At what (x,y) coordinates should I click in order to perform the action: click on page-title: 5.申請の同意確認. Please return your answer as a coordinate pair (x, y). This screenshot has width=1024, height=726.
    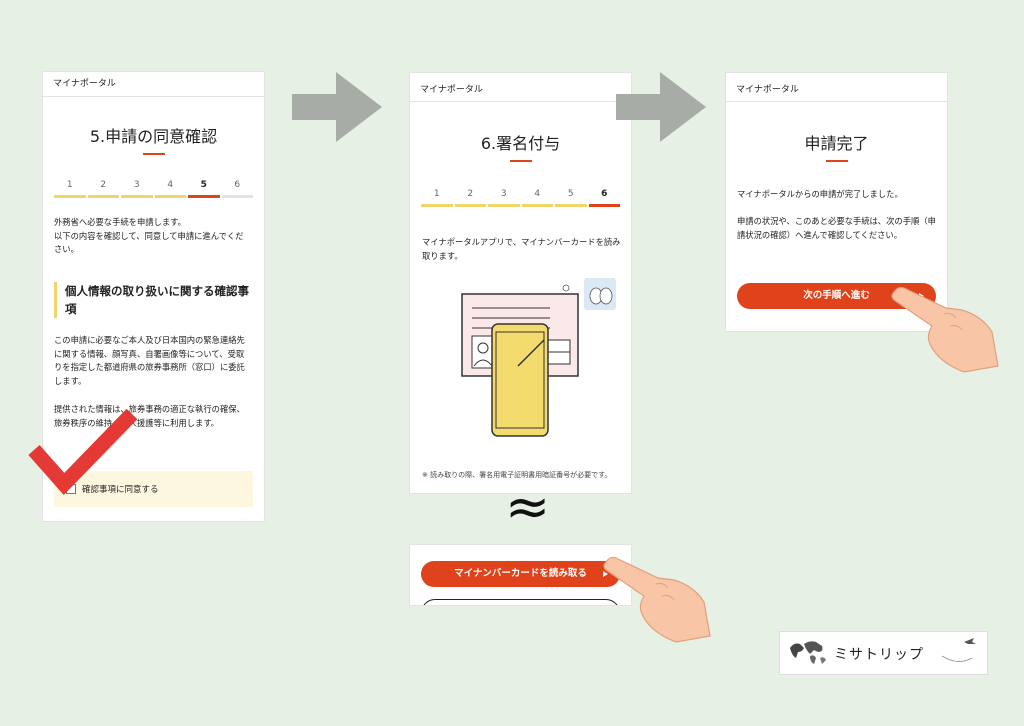
    Looking at the image, I should click on (153, 136).